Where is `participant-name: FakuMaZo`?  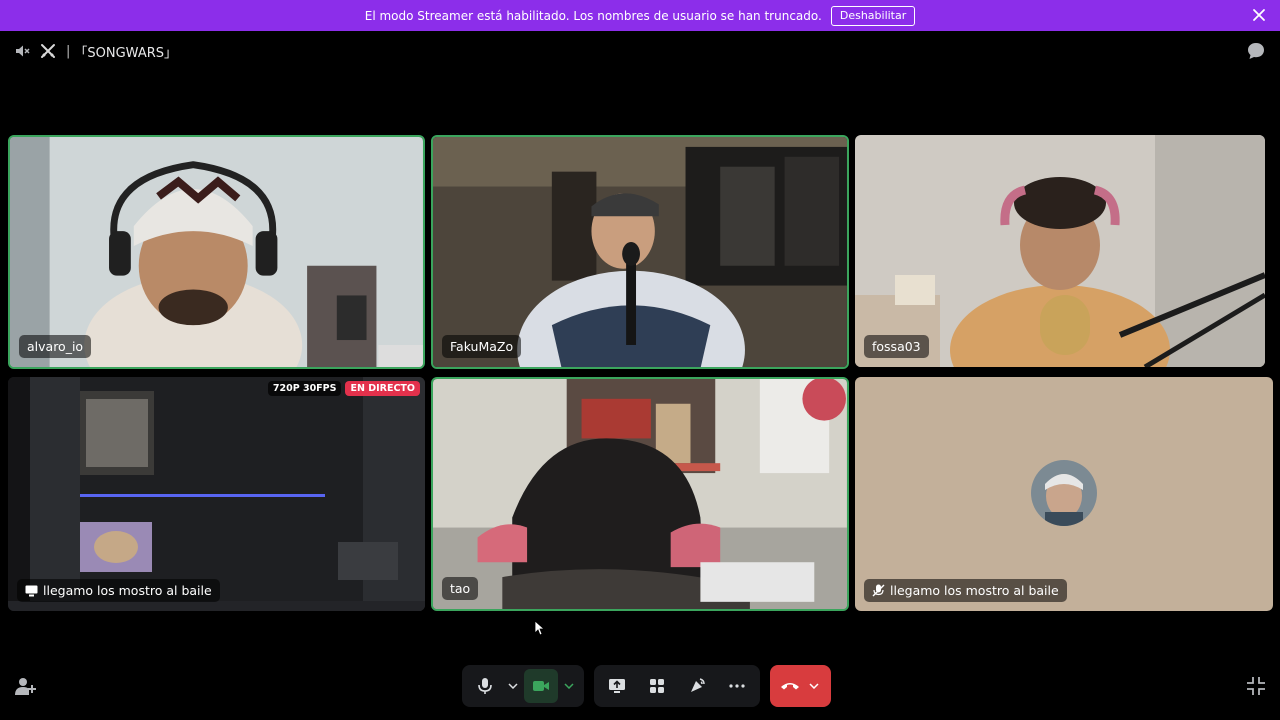 participant-name: FakuMaZo is located at coordinates (482, 346).